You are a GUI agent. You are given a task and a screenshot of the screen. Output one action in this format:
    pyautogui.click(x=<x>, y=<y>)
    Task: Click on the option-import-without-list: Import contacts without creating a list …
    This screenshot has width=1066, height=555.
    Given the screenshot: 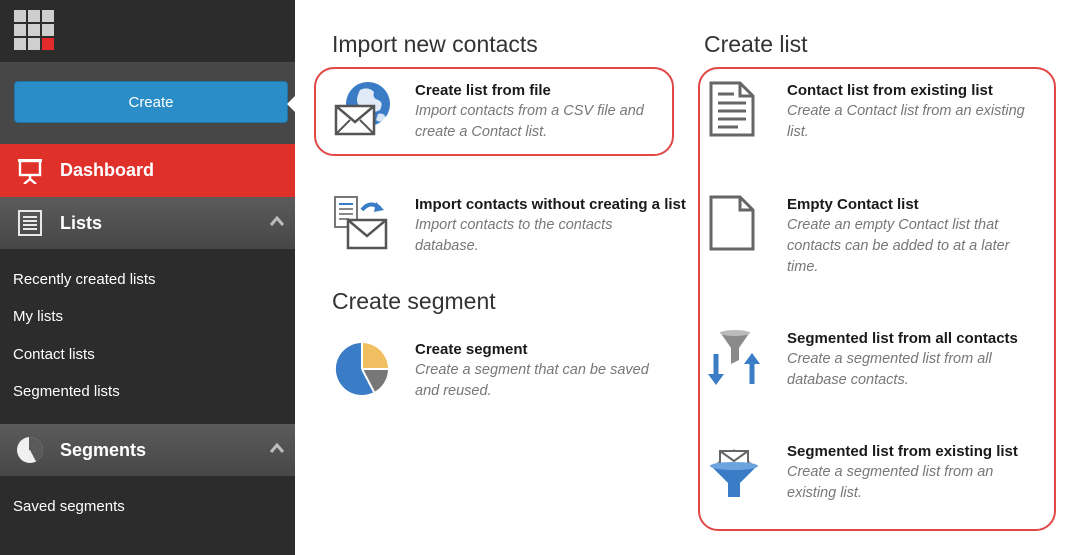 What is the action you would take?
    pyautogui.click(x=515, y=225)
    